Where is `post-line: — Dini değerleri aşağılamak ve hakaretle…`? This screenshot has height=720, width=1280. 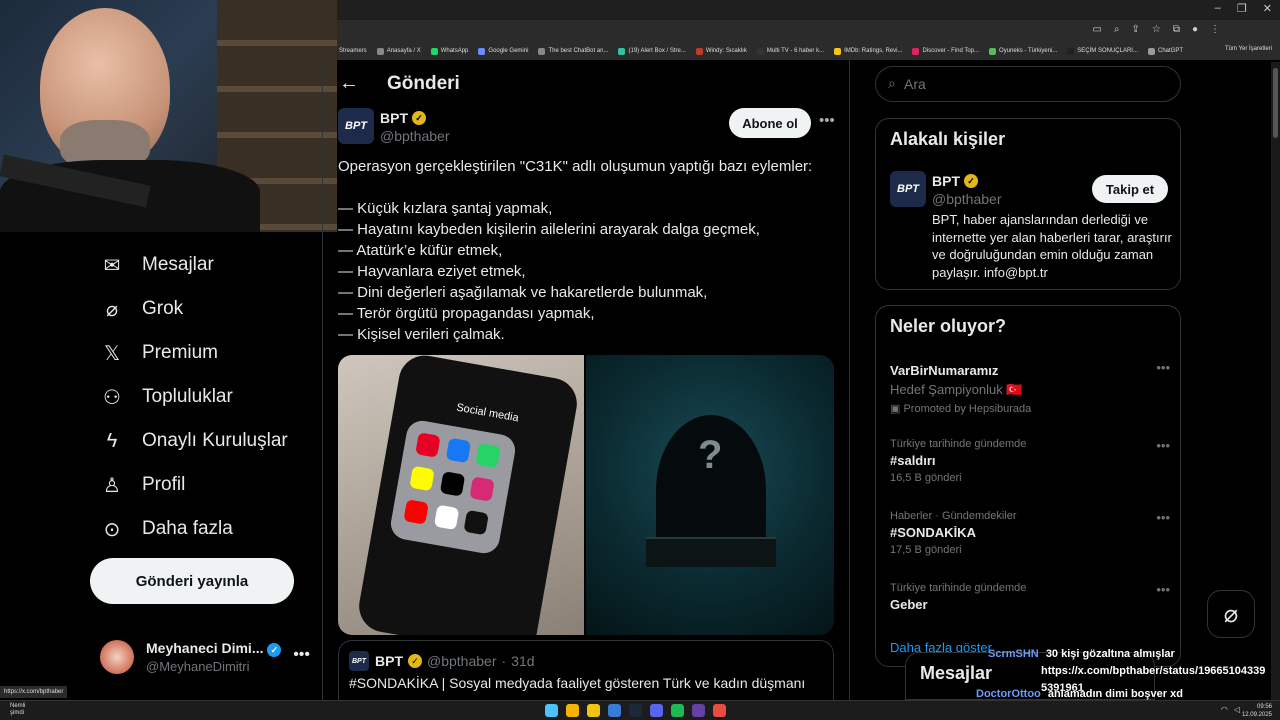 post-line: — Dini değerleri aşağılamak ve hakaretle… is located at coordinates (523, 292).